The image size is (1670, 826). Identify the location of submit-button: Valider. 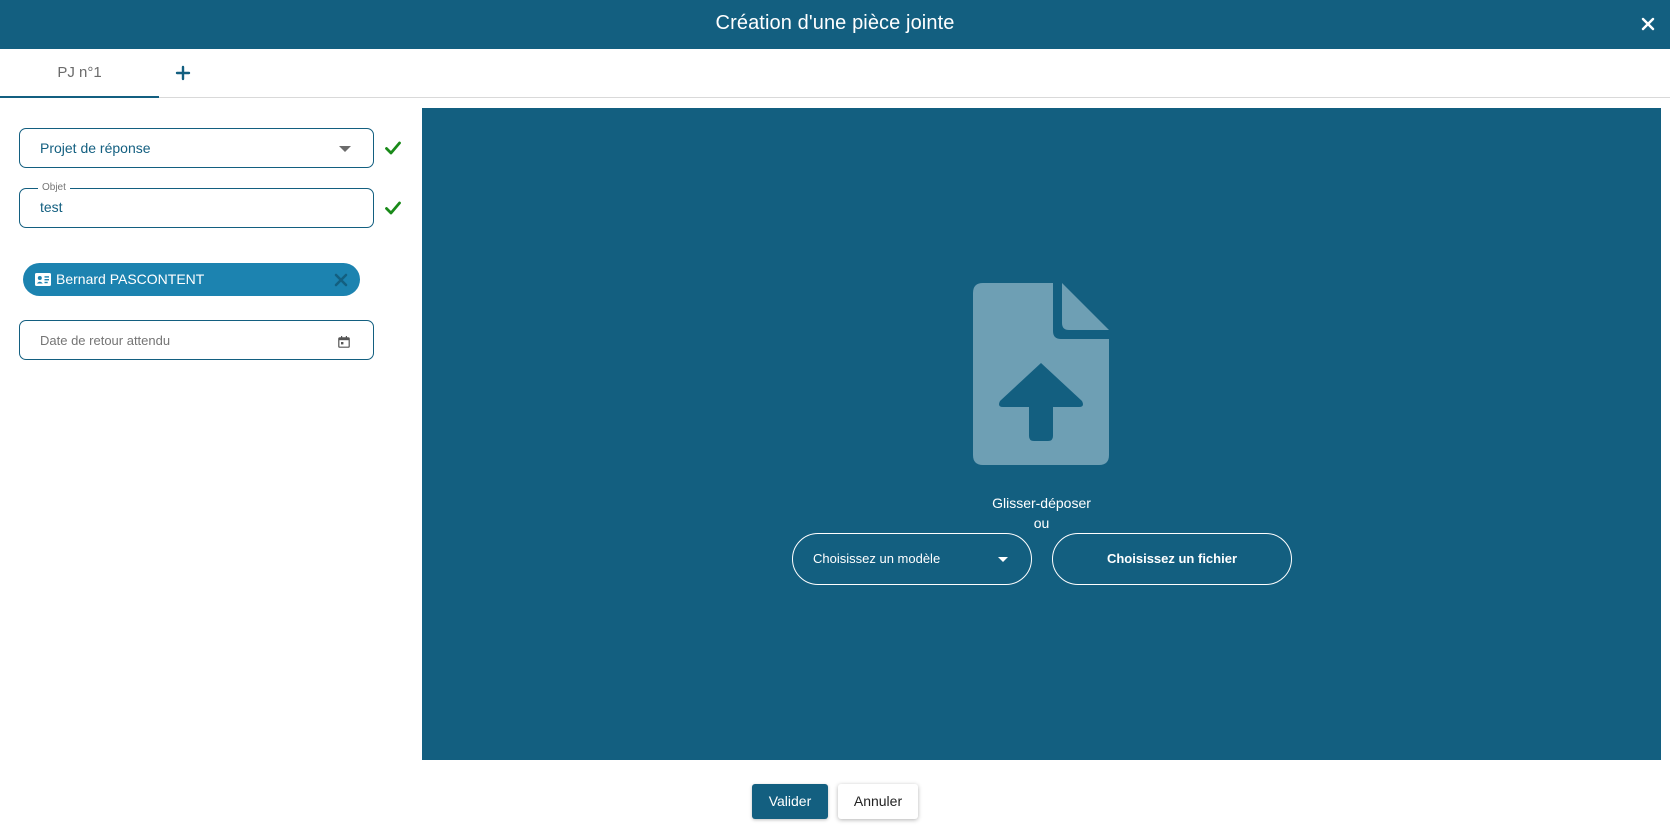
(790, 801).